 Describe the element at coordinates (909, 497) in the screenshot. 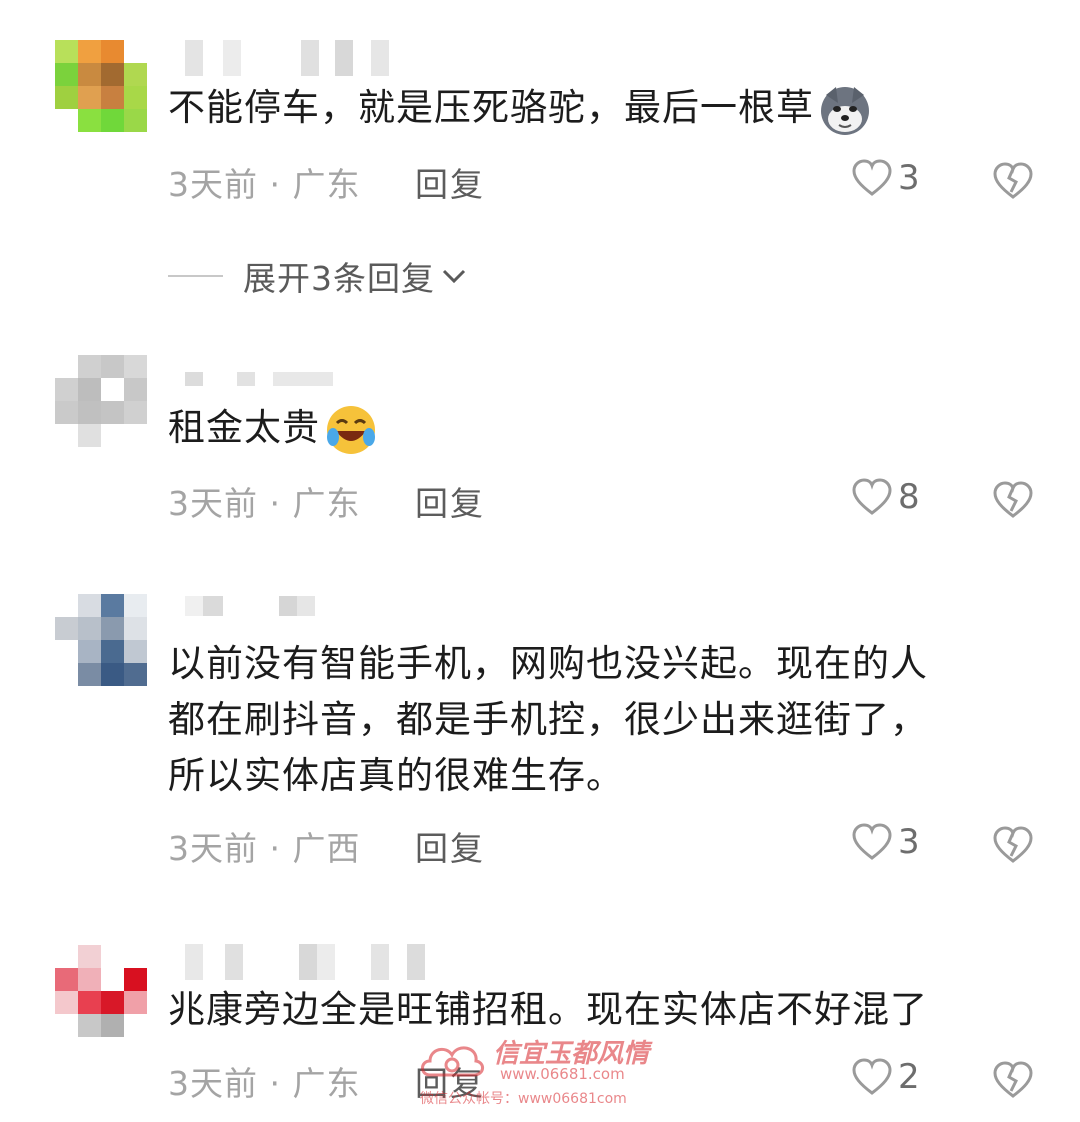

I see `like-count: 8` at that location.